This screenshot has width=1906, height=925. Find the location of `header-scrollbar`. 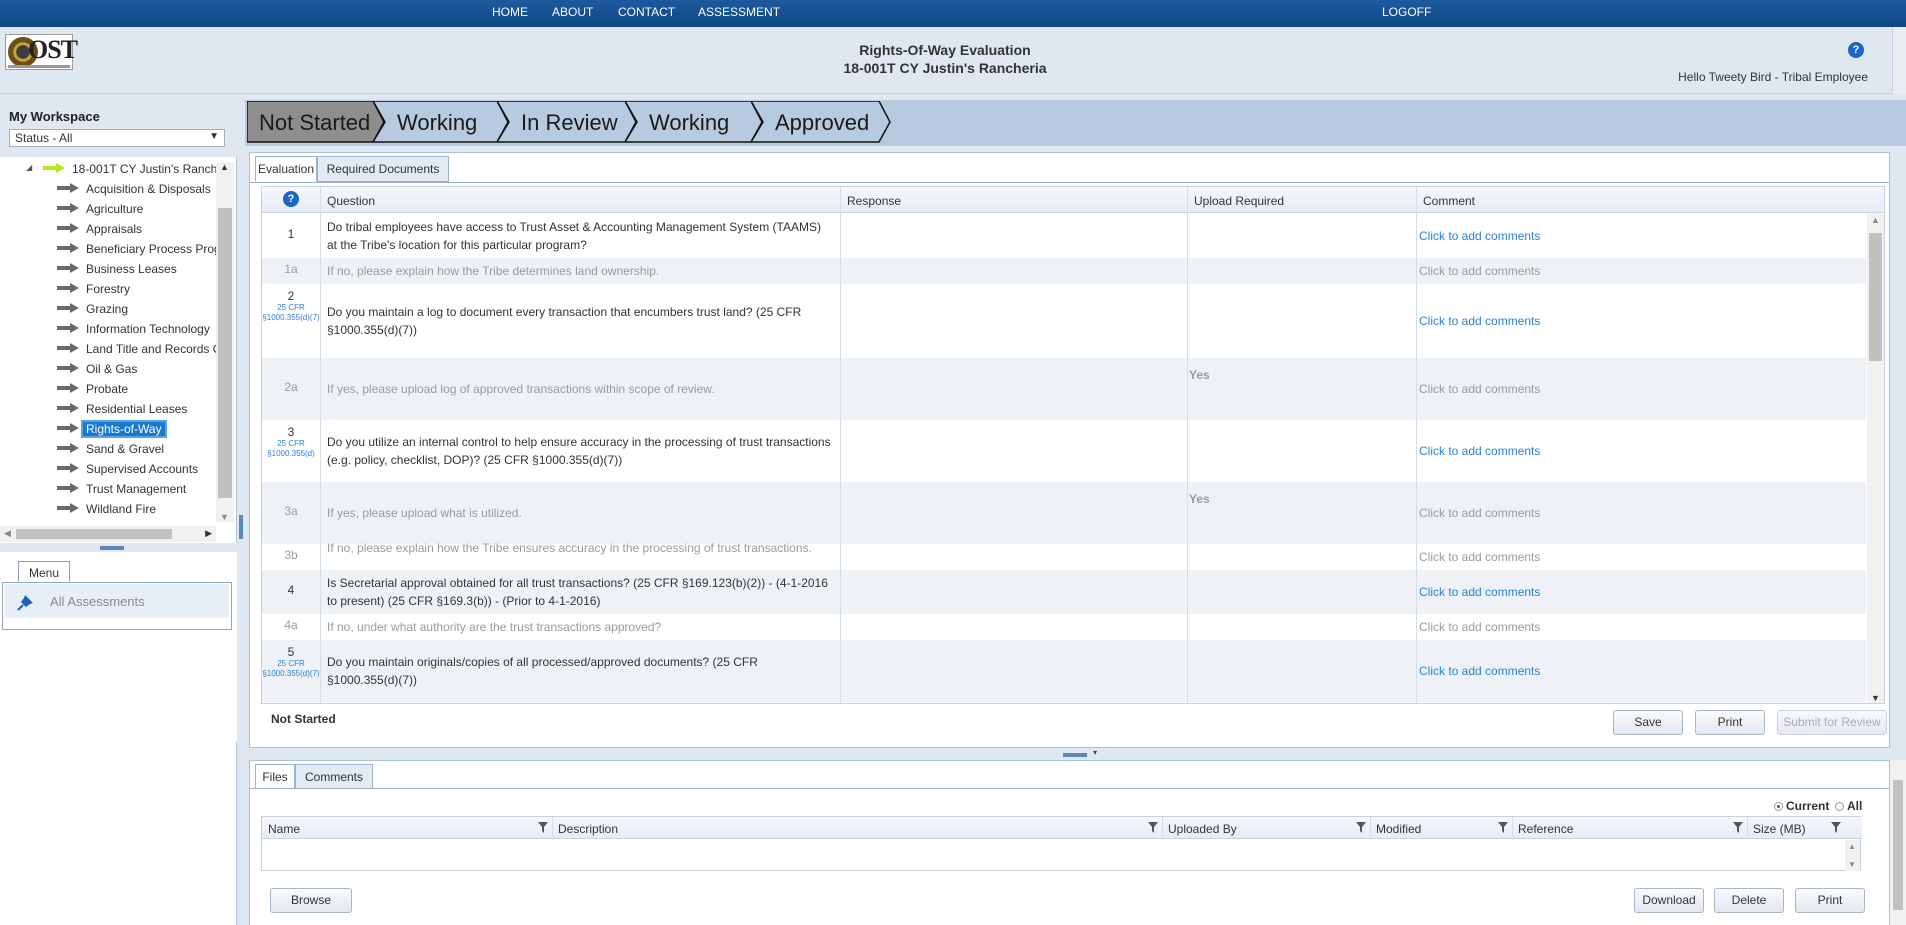

header-scrollbar is located at coordinates (1899, 60).